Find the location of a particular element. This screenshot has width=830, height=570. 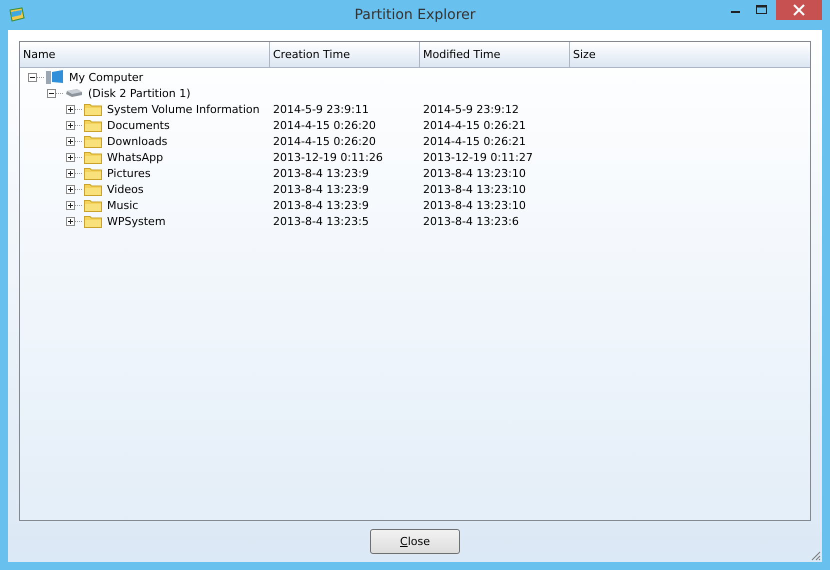

close-button: Close is located at coordinates (415, 541).